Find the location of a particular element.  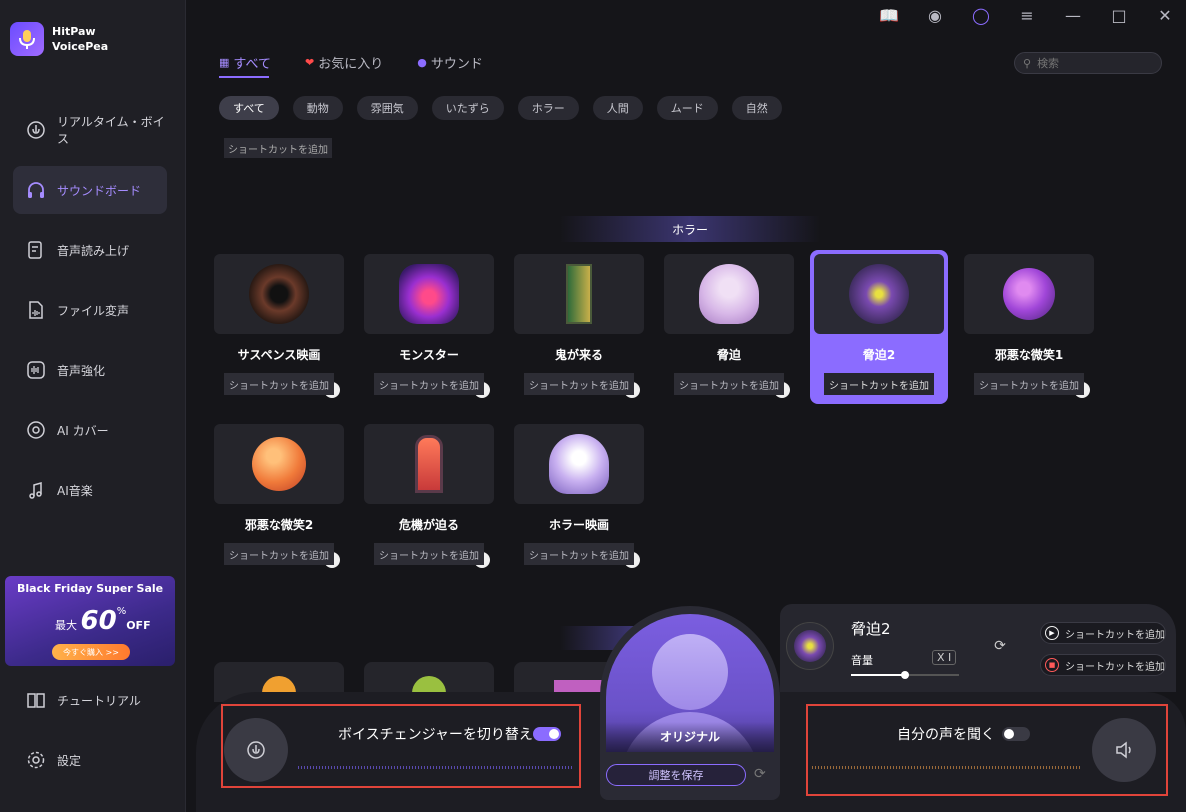

sidebar-item-label: チュートリアル is located at coordinates (99, 700).